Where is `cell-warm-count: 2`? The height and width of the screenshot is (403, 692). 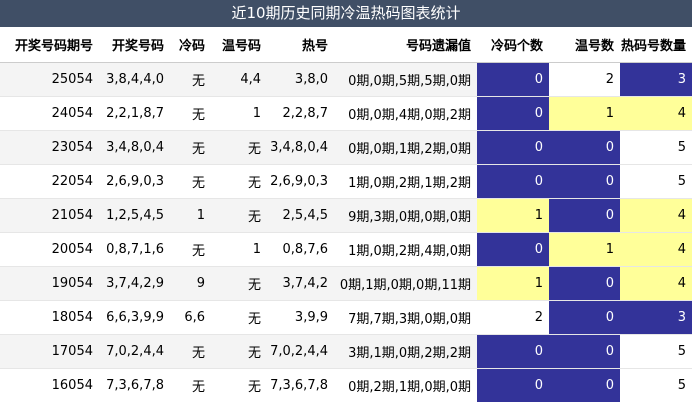
cell-warm-count: 2 is located at coordinates (584, 79).